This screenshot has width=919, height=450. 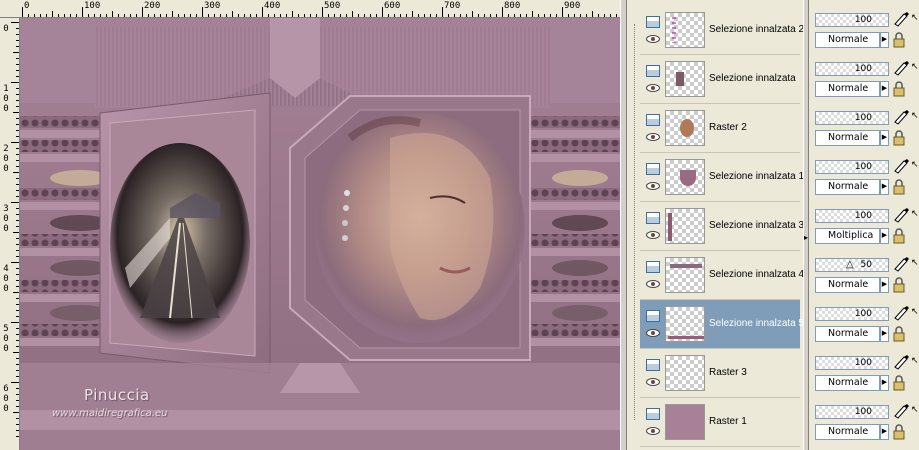 I want to click on slider-thumb-icon: △, so click(x=850, y=265).